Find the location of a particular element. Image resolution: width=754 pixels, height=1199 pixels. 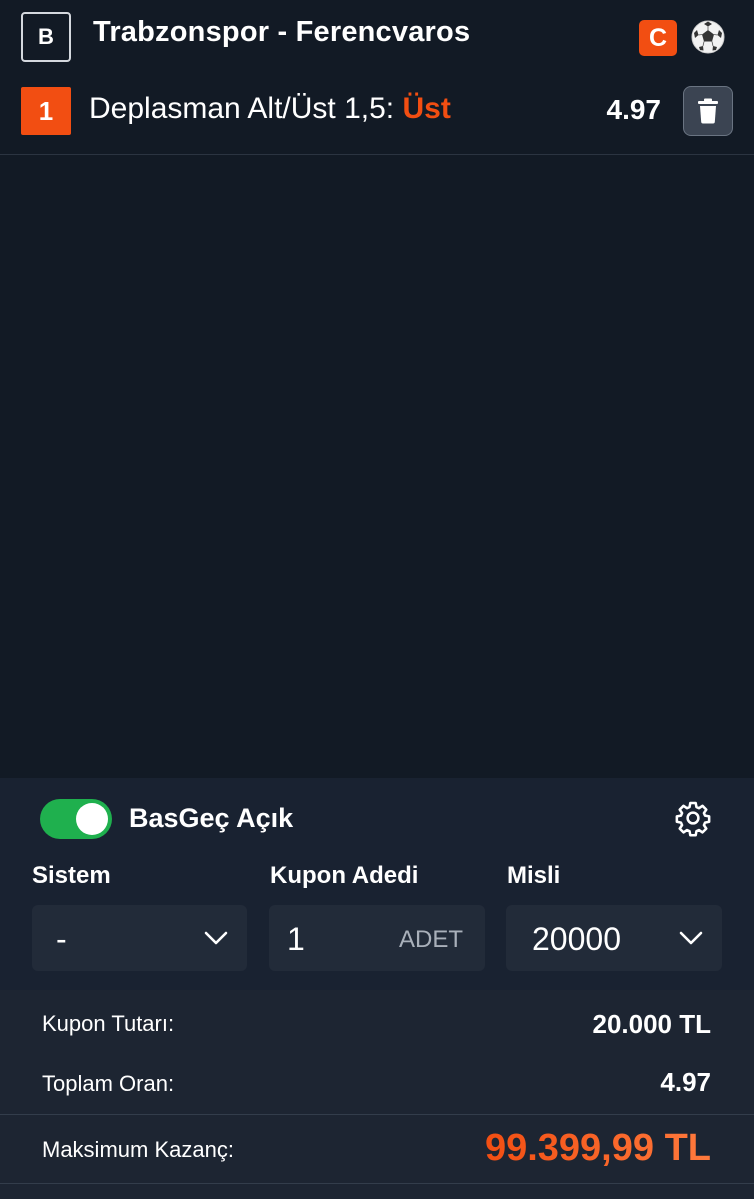

misli-select: 20000 is located at coordinates (614, 938).